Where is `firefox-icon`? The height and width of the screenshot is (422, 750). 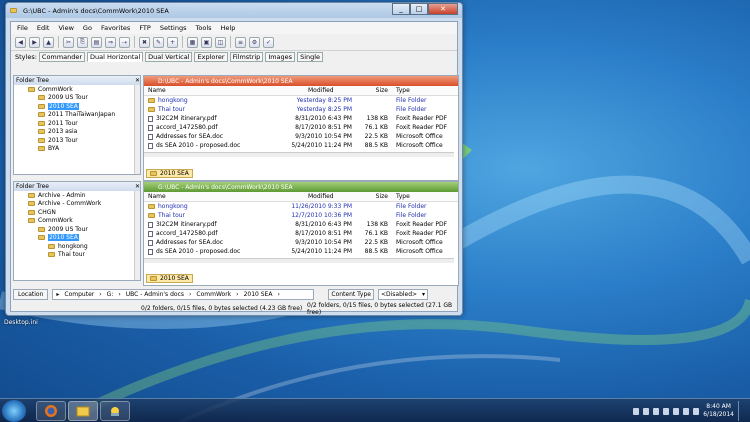
firefox-icon is located at coordinates (51, 411).